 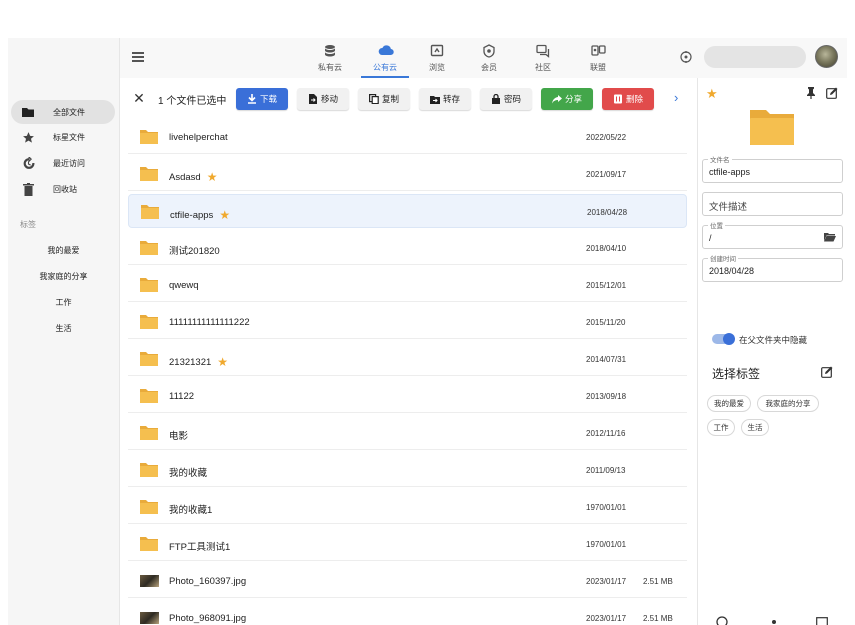 What do you see at coordinates (407, 470) in the screenshot?
I see `file-row: 我的收藏 2011/09/13` at bounding box center [407, 470].